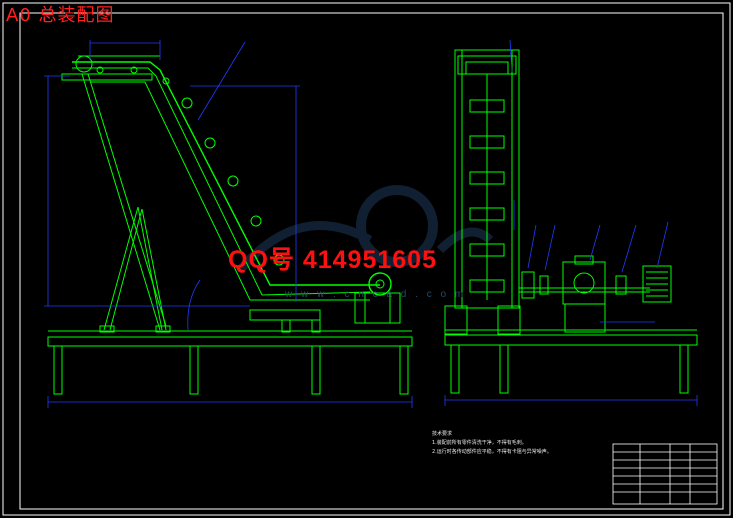  Describe the element at coordinates (479, 443) in the screenshot. I see `technical-requirement-item: 1.装配前所有零件清洗干净，不得有毛刺。` at that location.